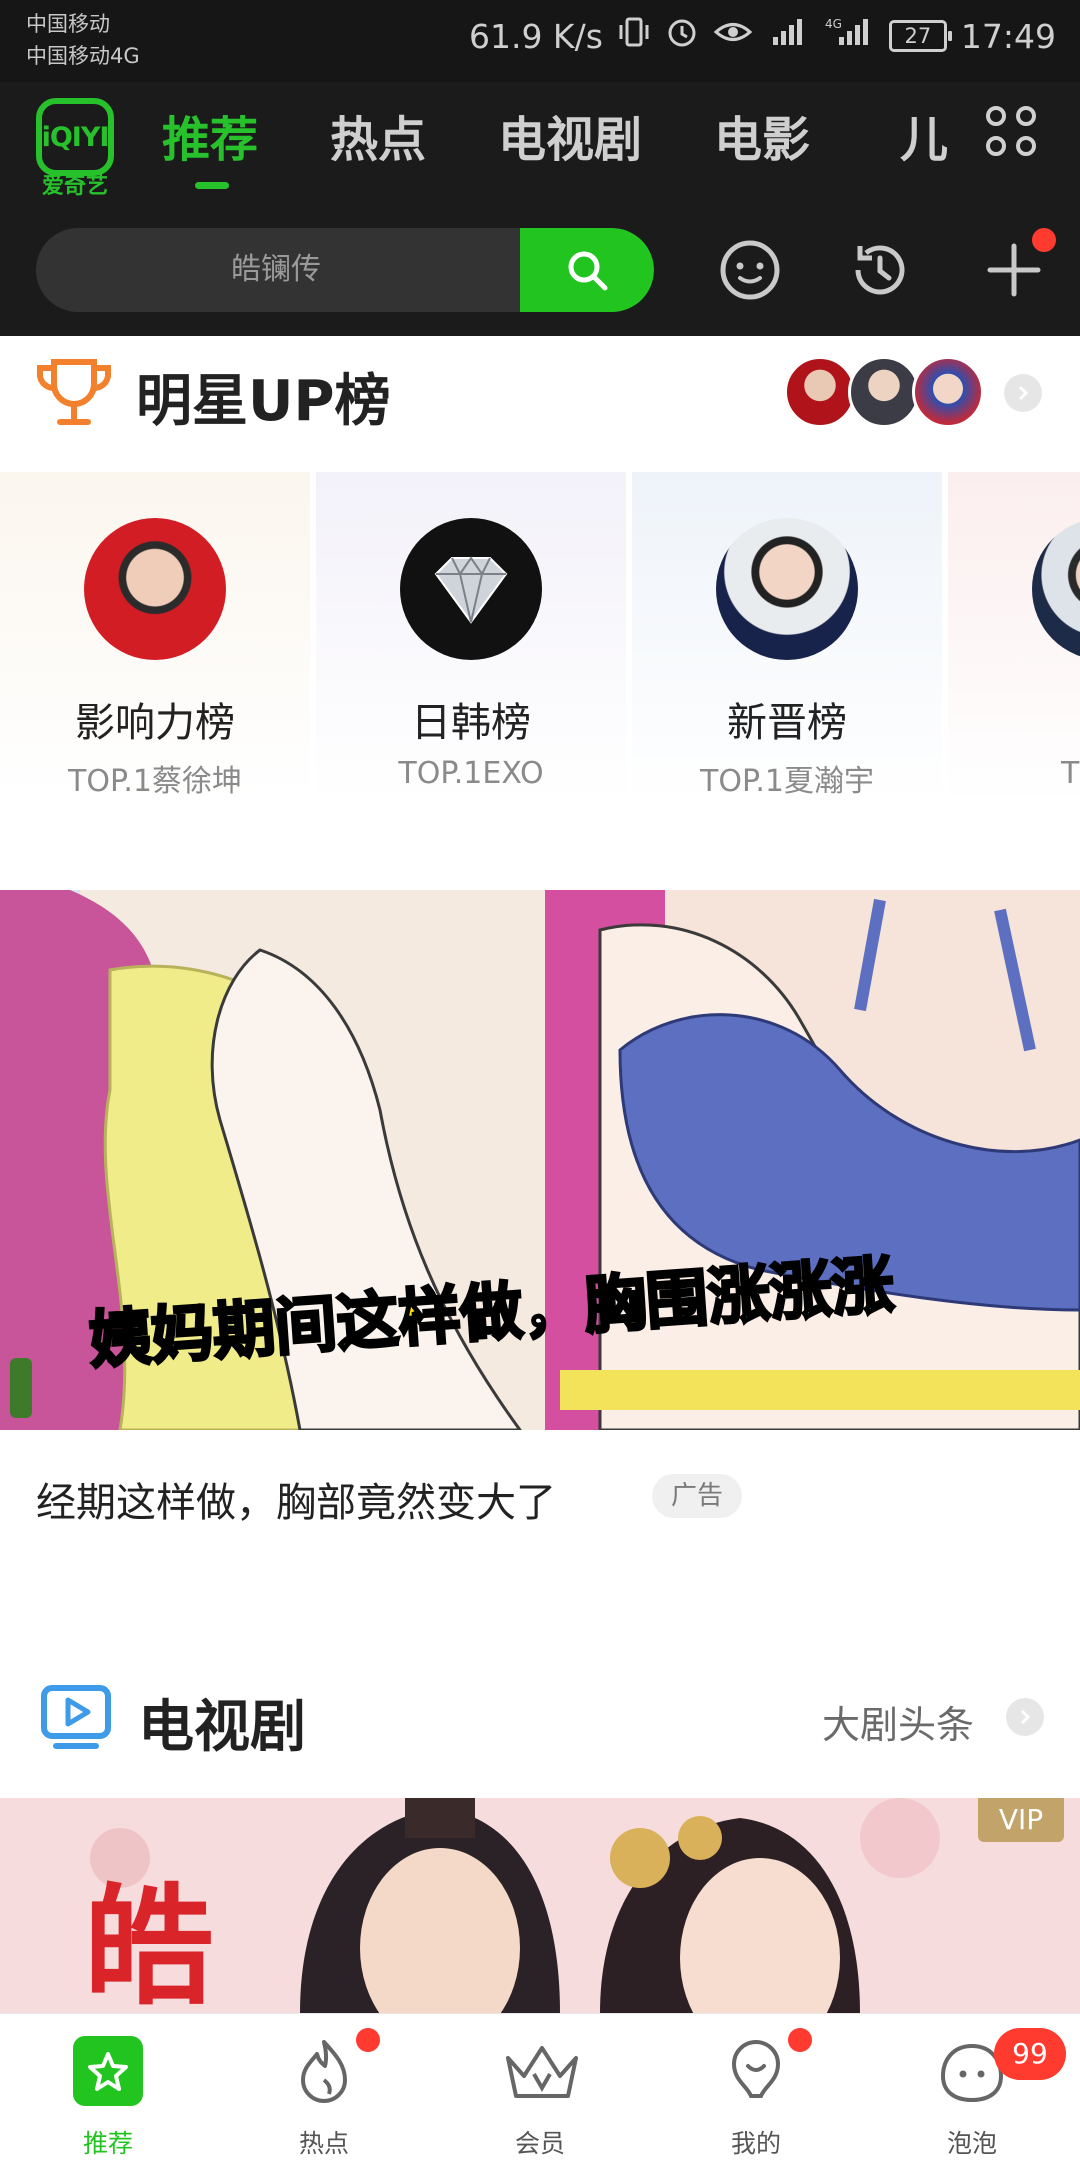 This screenshot has width=1080, height=2161. I want to click on nav-label: 会员, so click(539, 2143).